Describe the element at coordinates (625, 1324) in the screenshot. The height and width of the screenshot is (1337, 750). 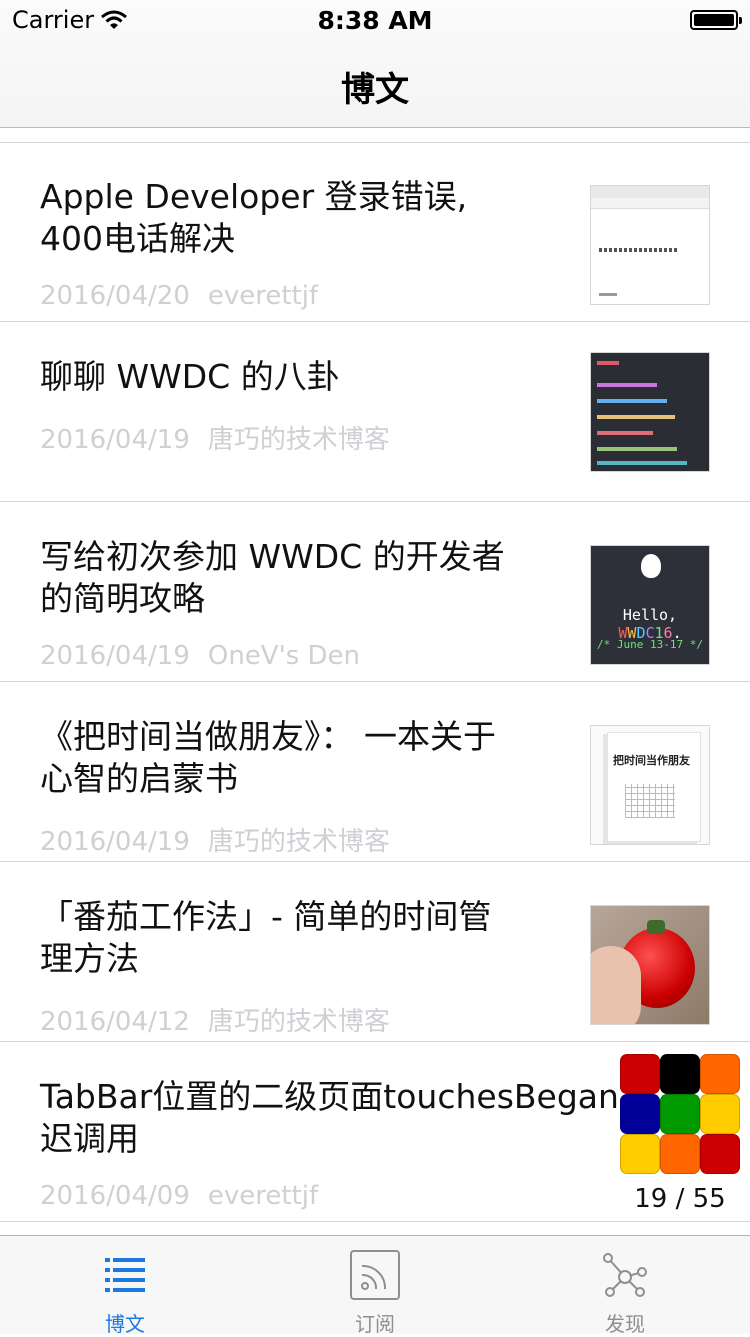
I see `tab-label: 发现` at that location.